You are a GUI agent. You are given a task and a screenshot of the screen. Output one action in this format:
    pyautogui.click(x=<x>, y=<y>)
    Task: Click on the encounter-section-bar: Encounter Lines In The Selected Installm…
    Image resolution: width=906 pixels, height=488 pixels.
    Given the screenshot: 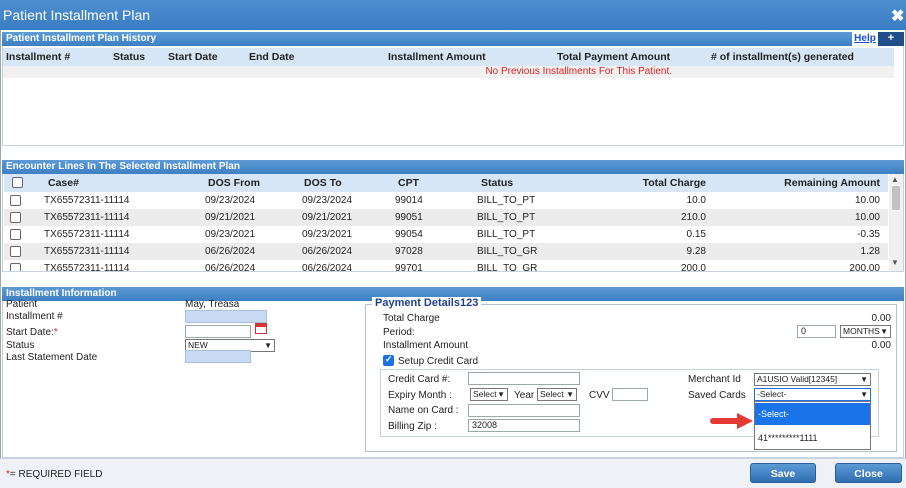 What is the action you would take?
    pyautogui.click(x=453, y=167)
    